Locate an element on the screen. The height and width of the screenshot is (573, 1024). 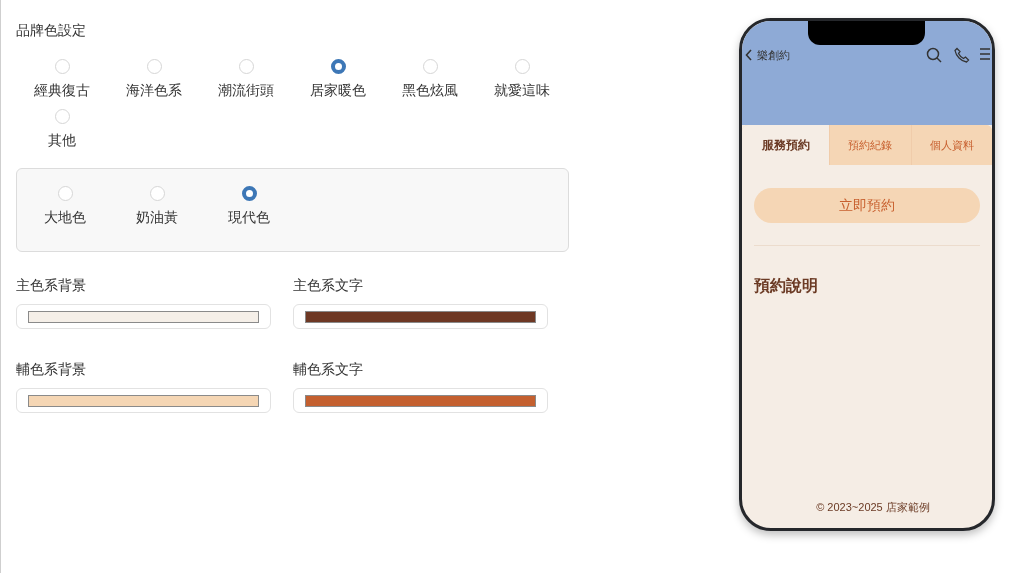
app-title: 樂創約 is located at coordinates (773, 55).